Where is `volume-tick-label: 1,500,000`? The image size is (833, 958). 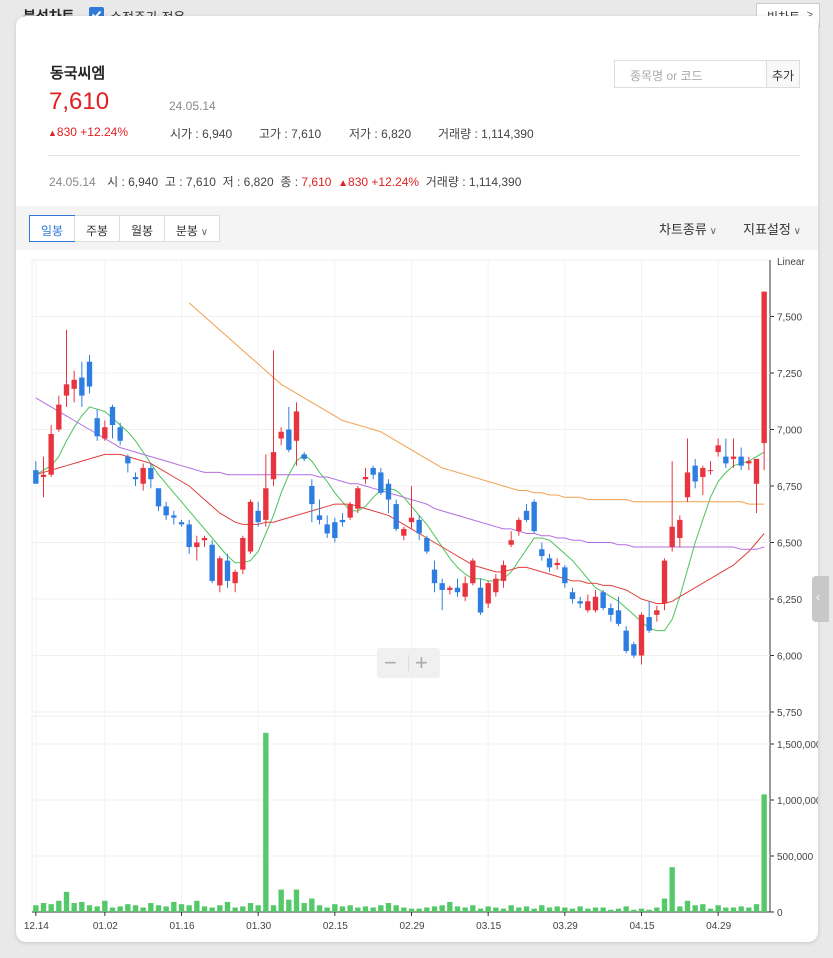 volume-tick-label: 1,500,000 is located at coordinates (797, 745).